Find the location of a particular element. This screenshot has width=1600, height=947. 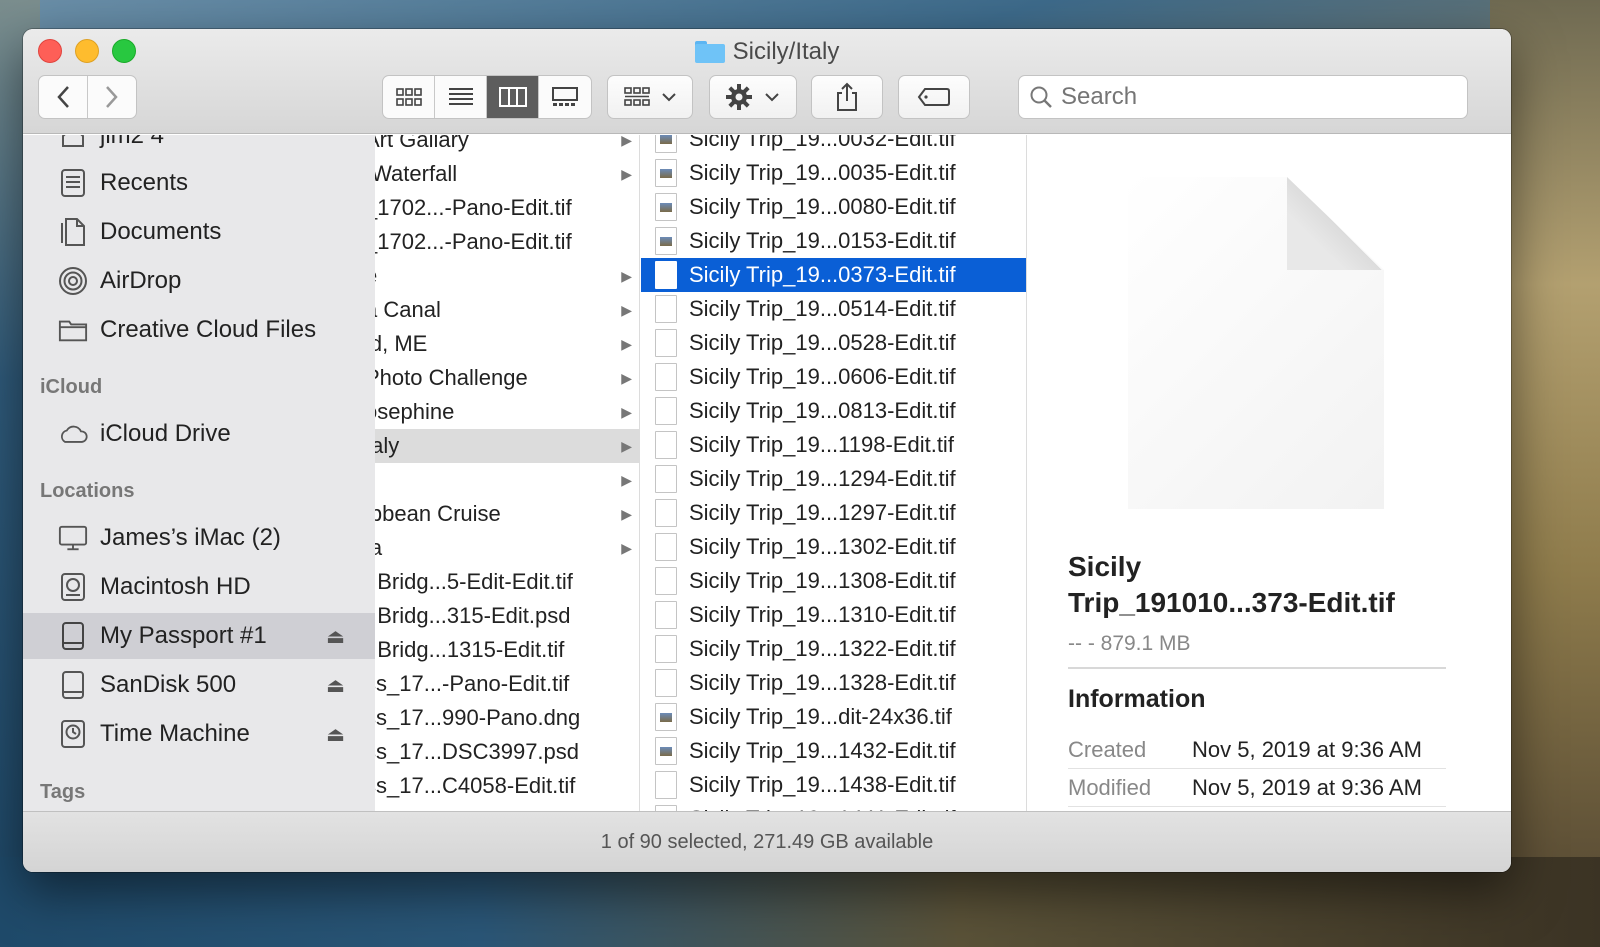

folder-list-item: ibbean Cruise ▶ is located at coordinates (507, 514).